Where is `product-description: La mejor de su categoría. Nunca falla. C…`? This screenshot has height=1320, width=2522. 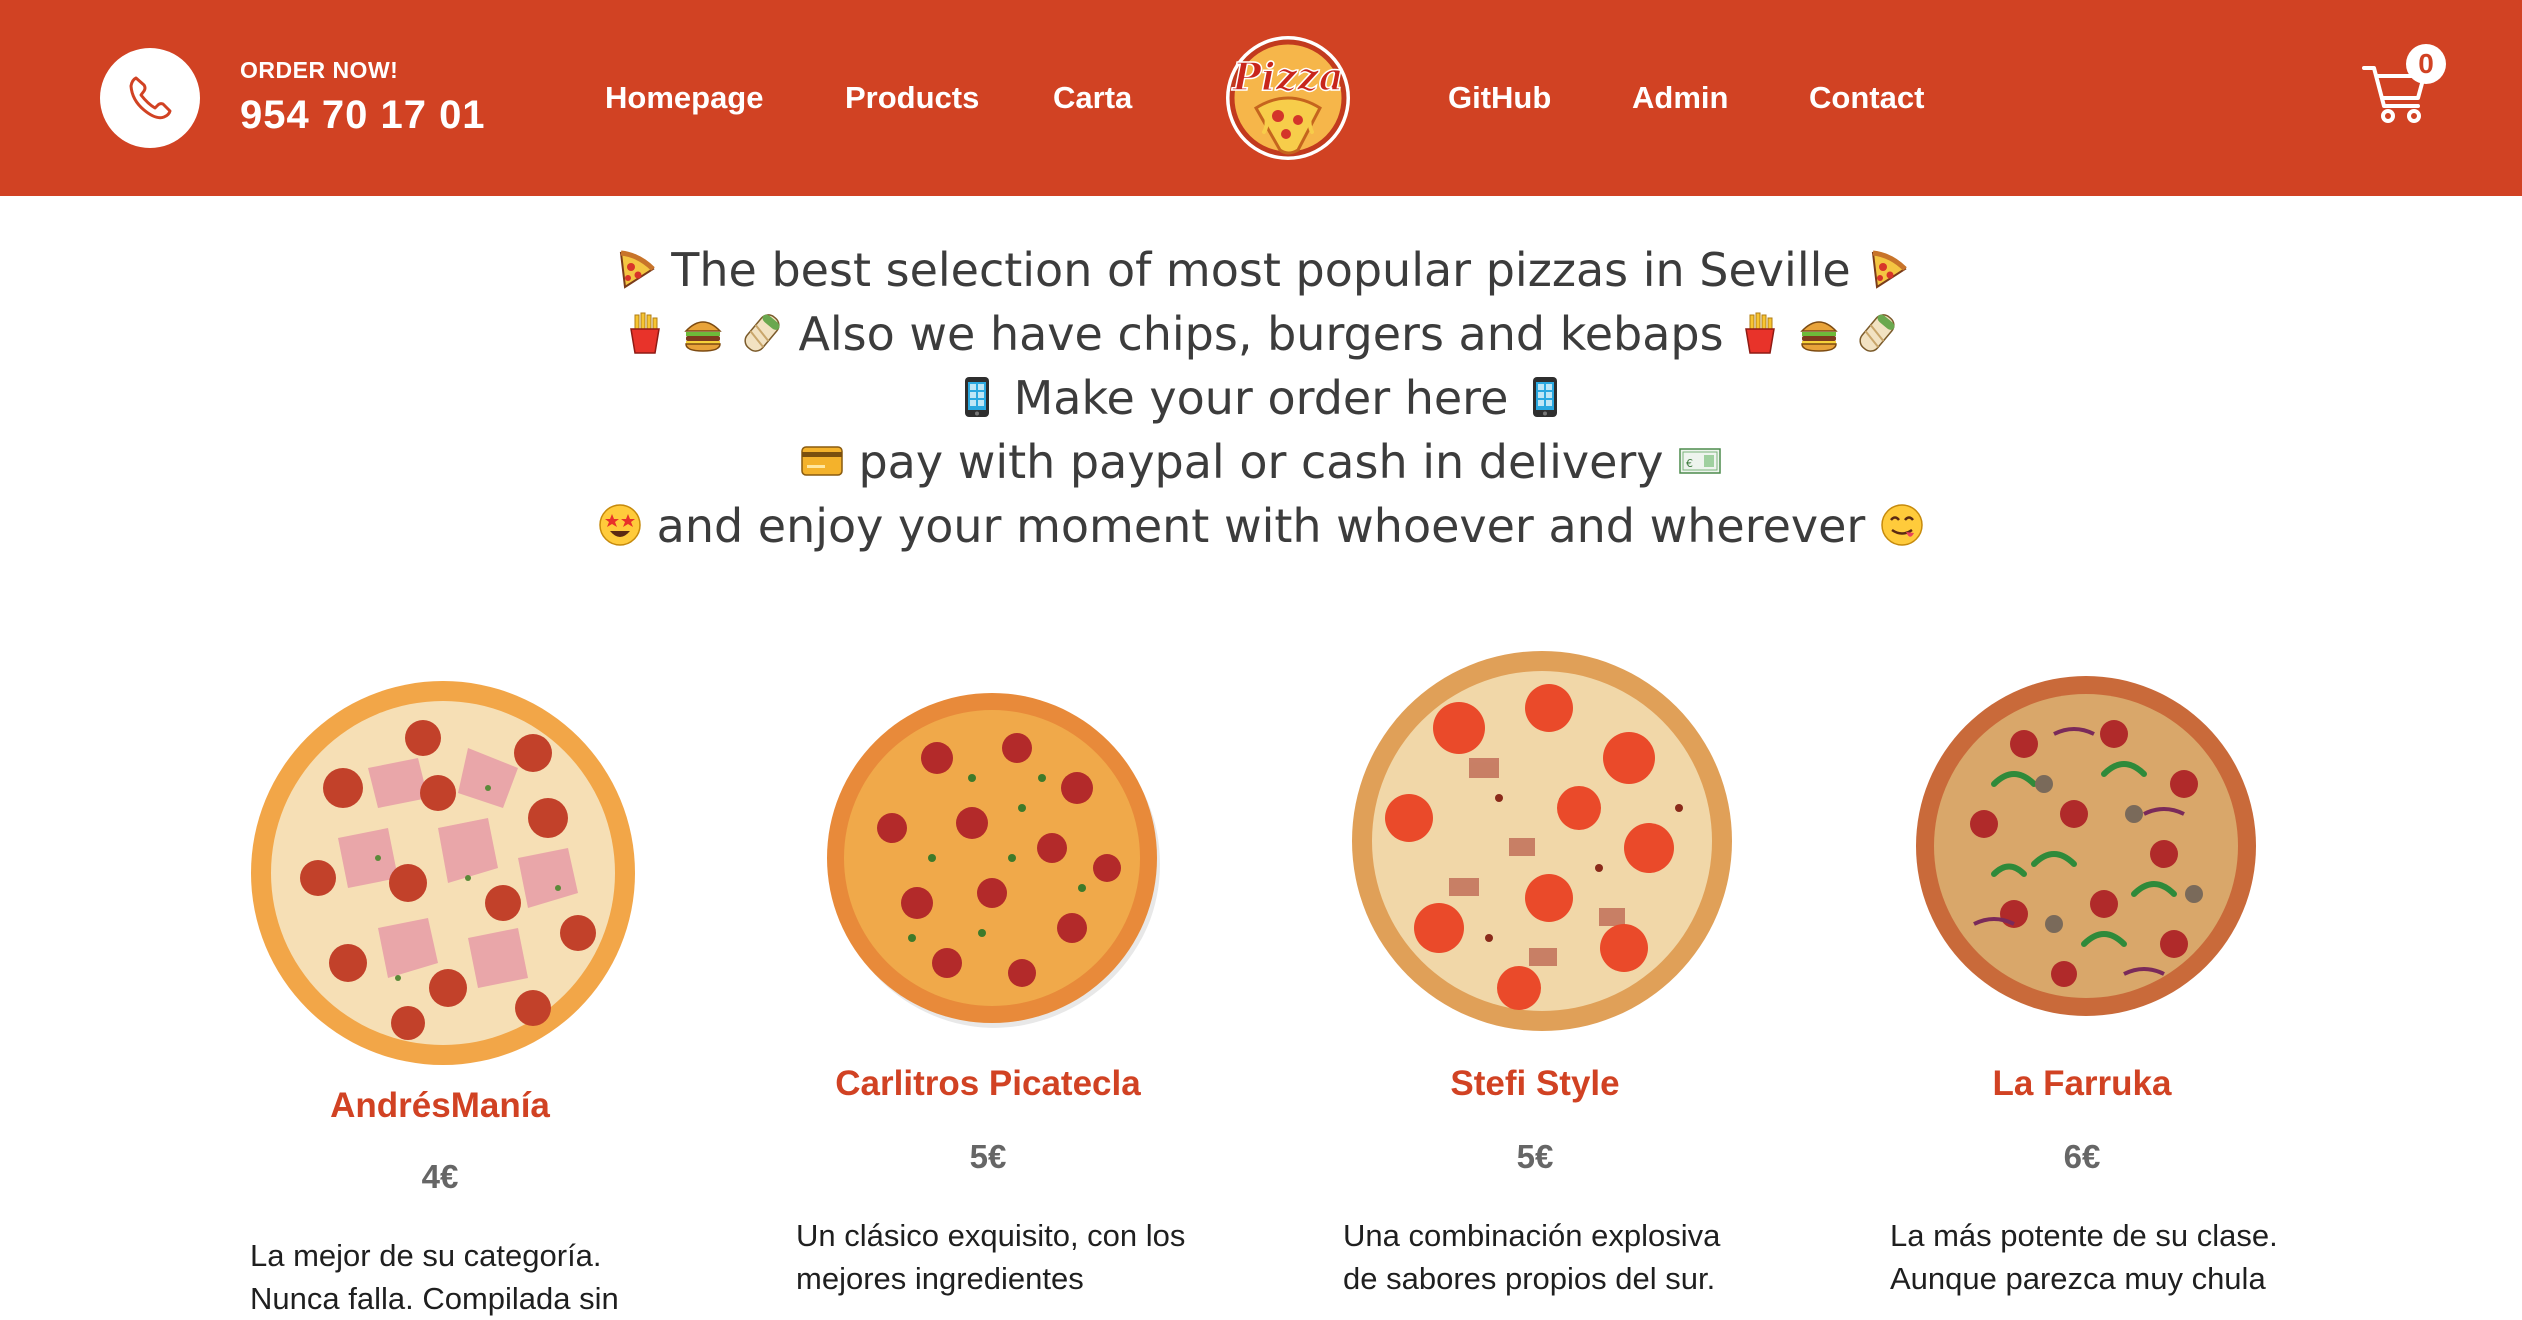
product-description: La mejor de su categoría. Nunca falla. C… is located at coordinates (434, 1277).